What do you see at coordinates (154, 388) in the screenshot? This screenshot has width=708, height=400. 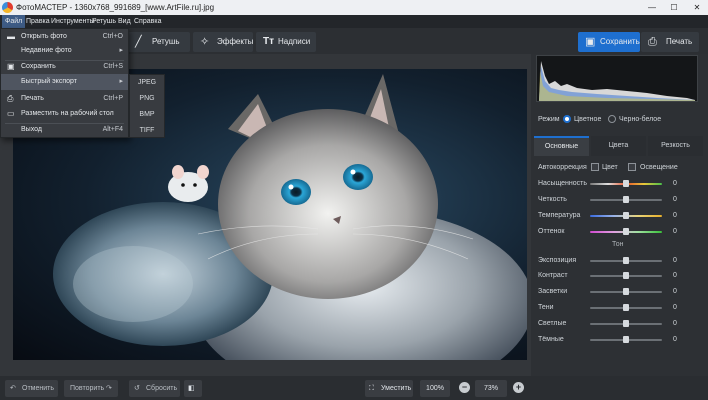 I see `reset-button: ↺ Сбросить` at bounding box center [154, 388].